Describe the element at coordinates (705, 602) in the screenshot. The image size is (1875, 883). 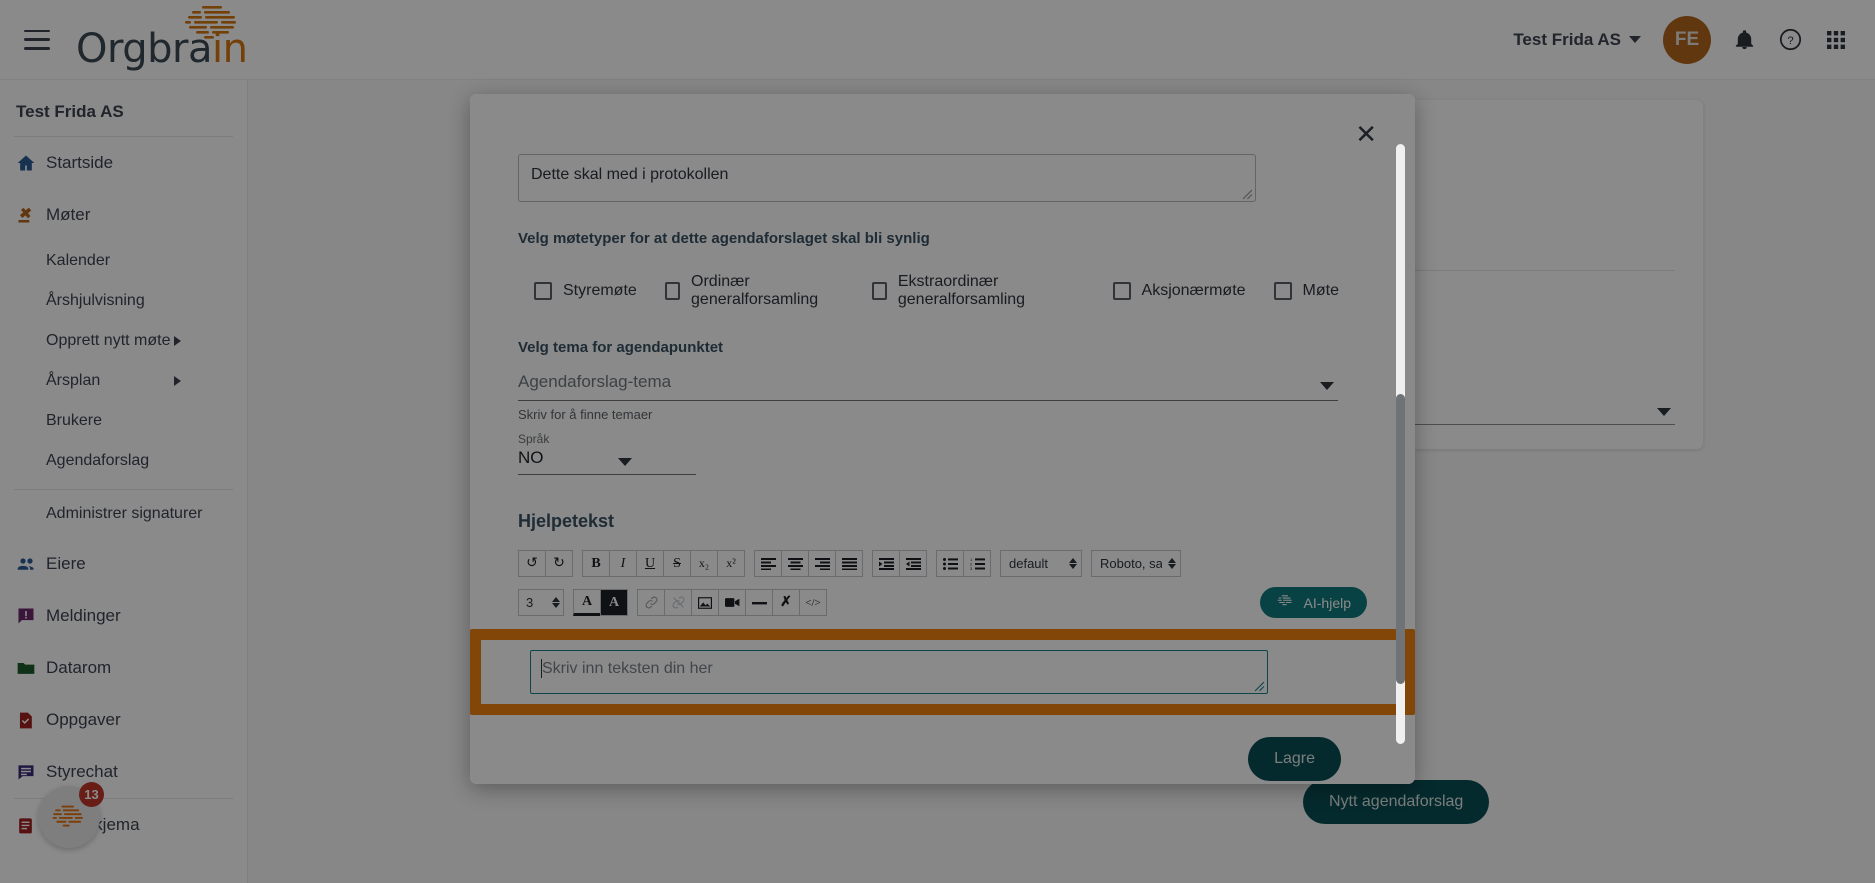
I see `image-icon` at that location.